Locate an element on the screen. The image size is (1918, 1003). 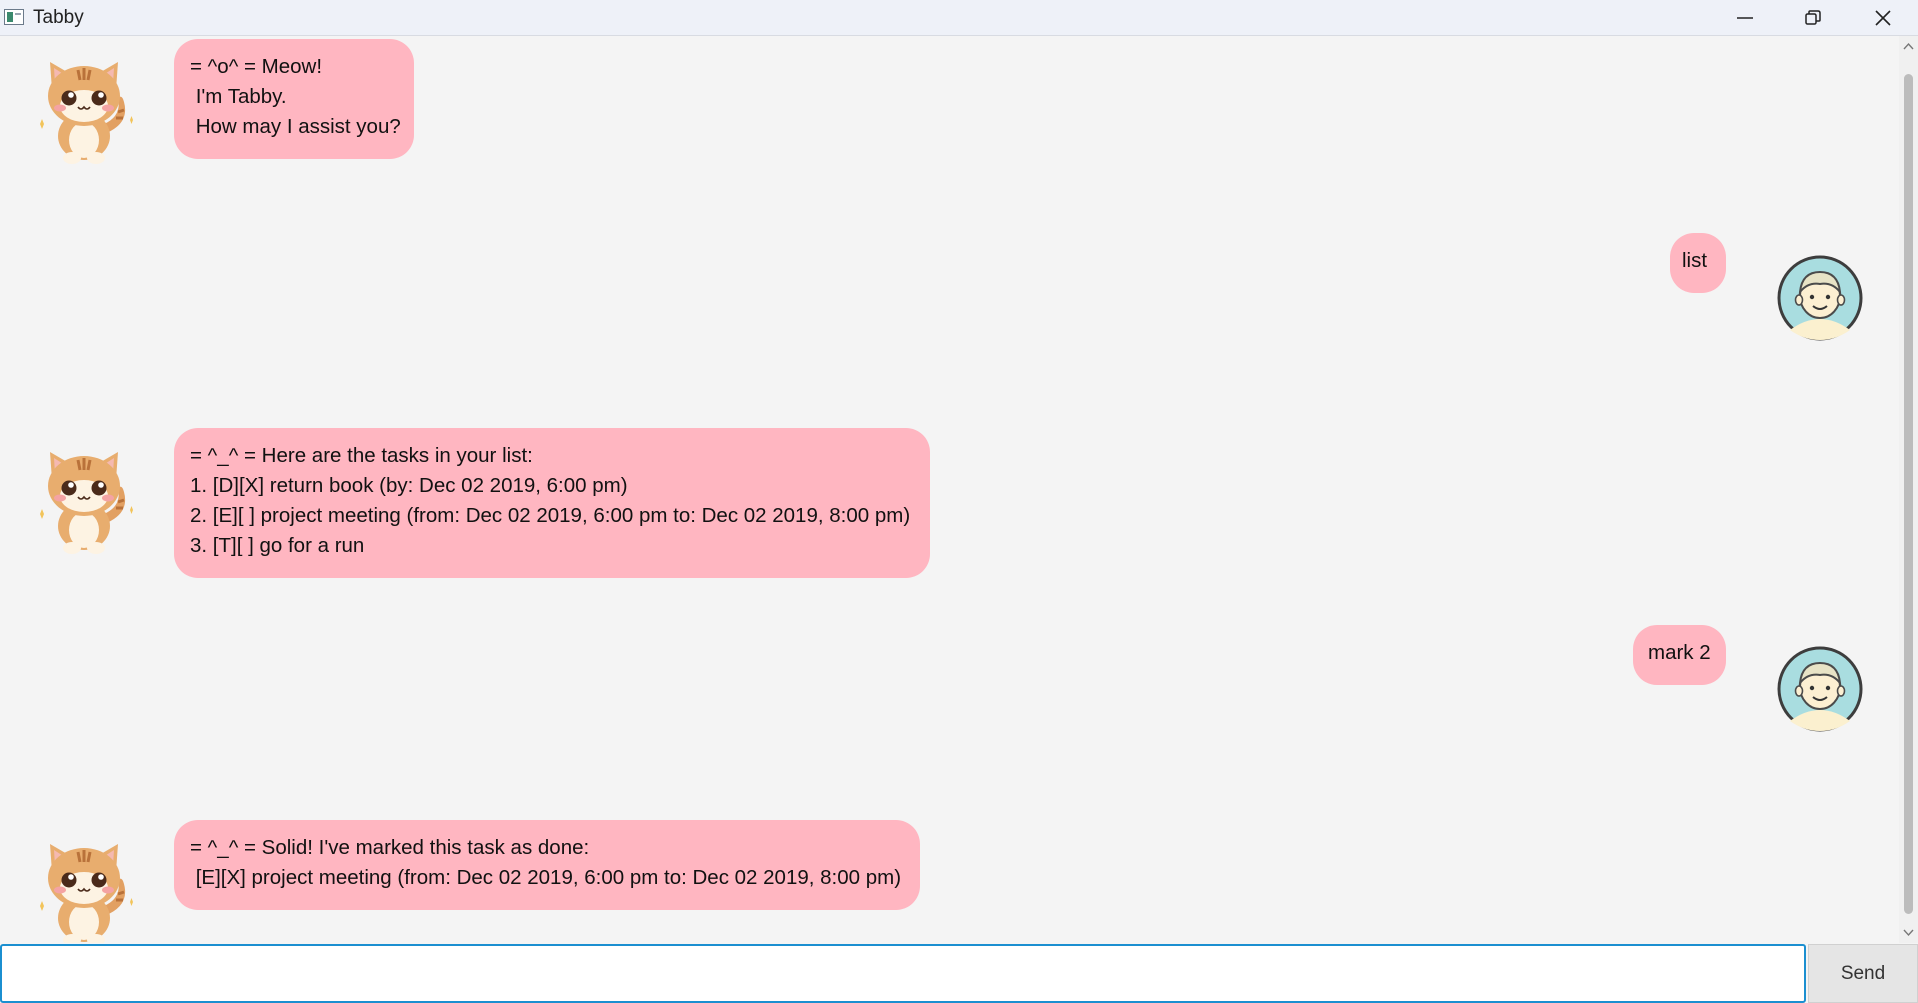
app-icon is located at coordinates (14, 17).